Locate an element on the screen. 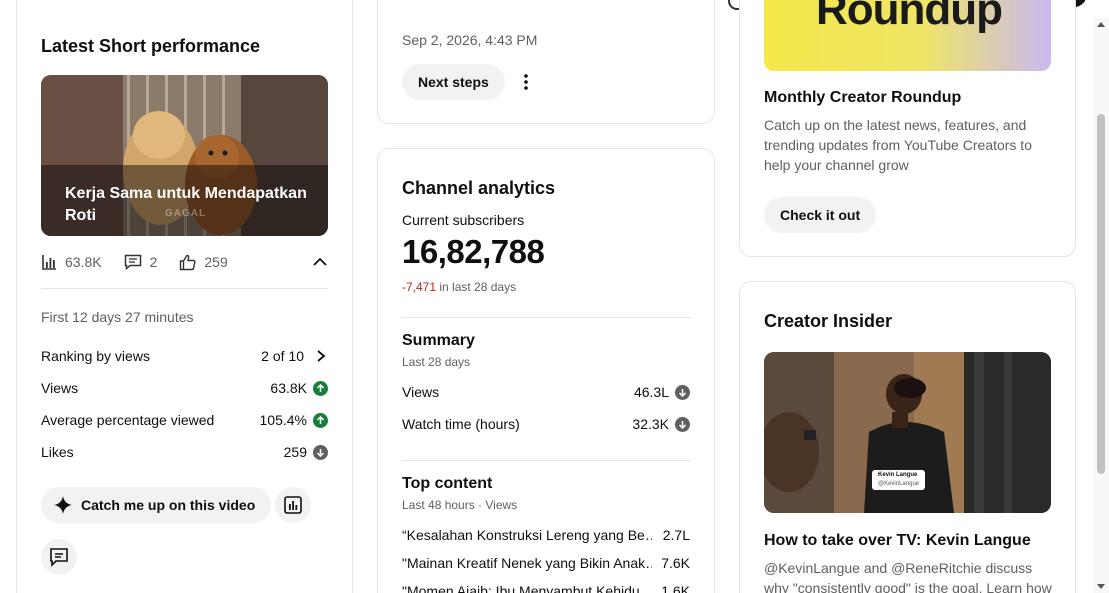 The width and height of the screenshot is (1109, 593). roundup-banner: Roundup is located at coordinates (907, 35).